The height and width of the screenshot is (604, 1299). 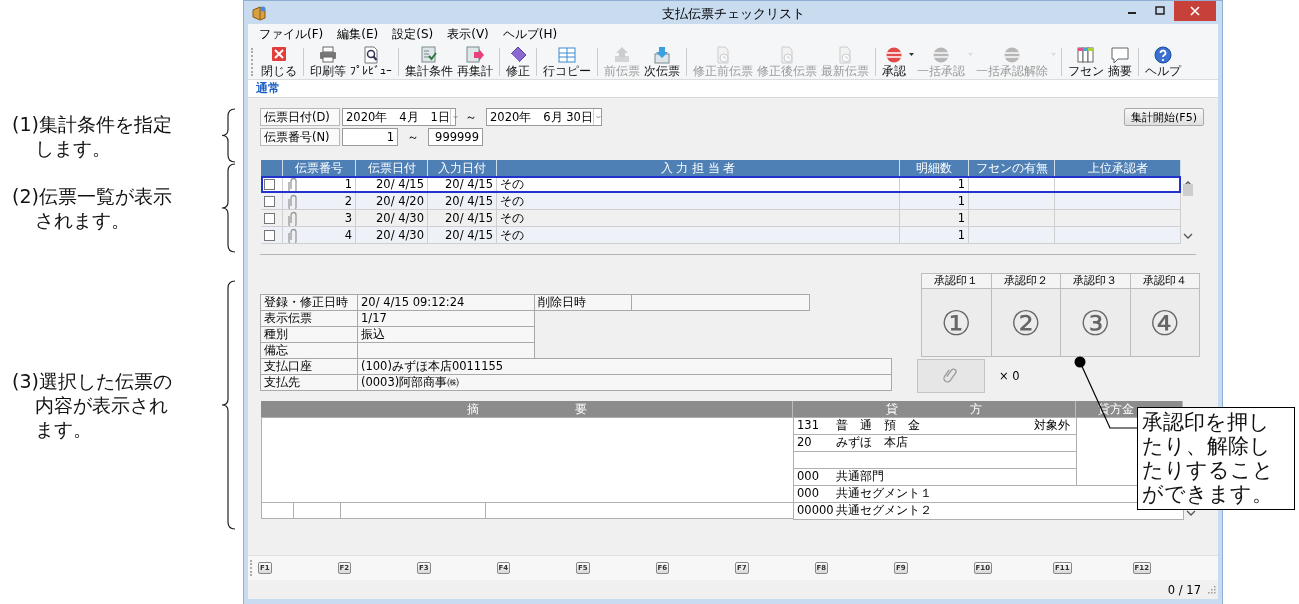 I want to click on close-button, so click(x=1195, y=11).